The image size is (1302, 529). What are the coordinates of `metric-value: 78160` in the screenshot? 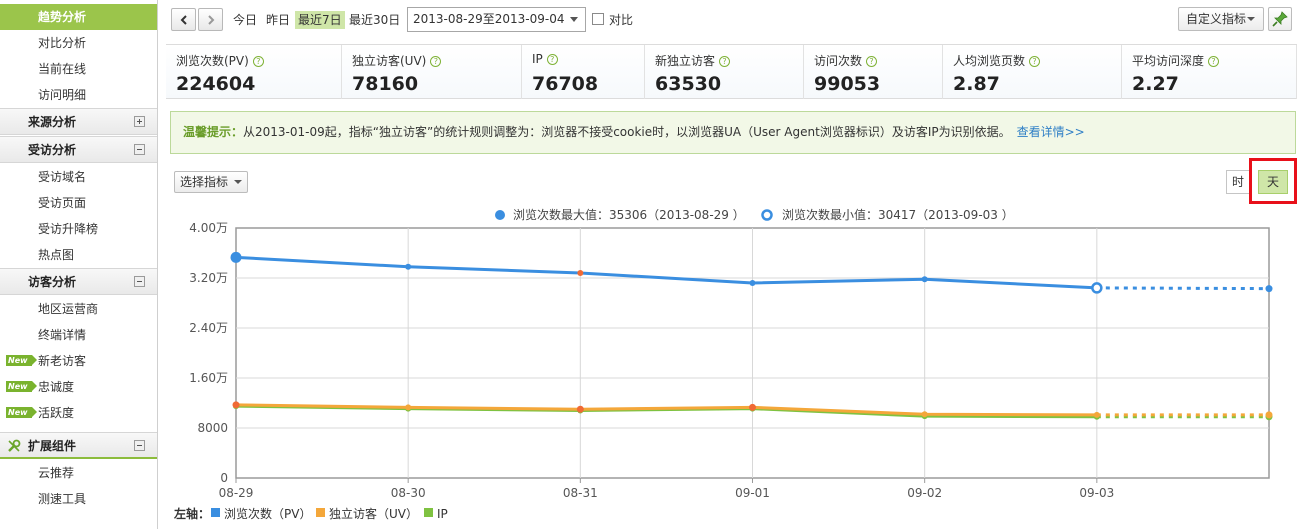 It's located at (385, 84).